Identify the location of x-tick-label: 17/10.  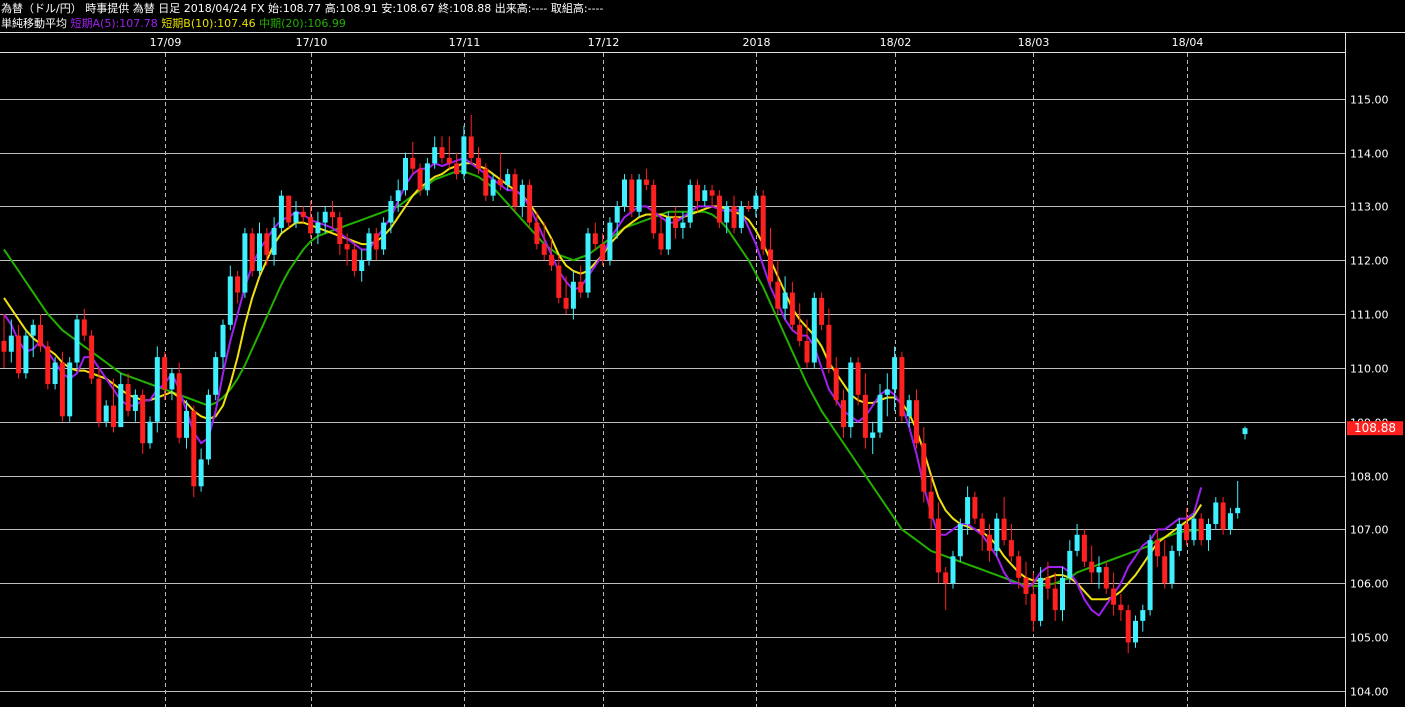
(312, 42).